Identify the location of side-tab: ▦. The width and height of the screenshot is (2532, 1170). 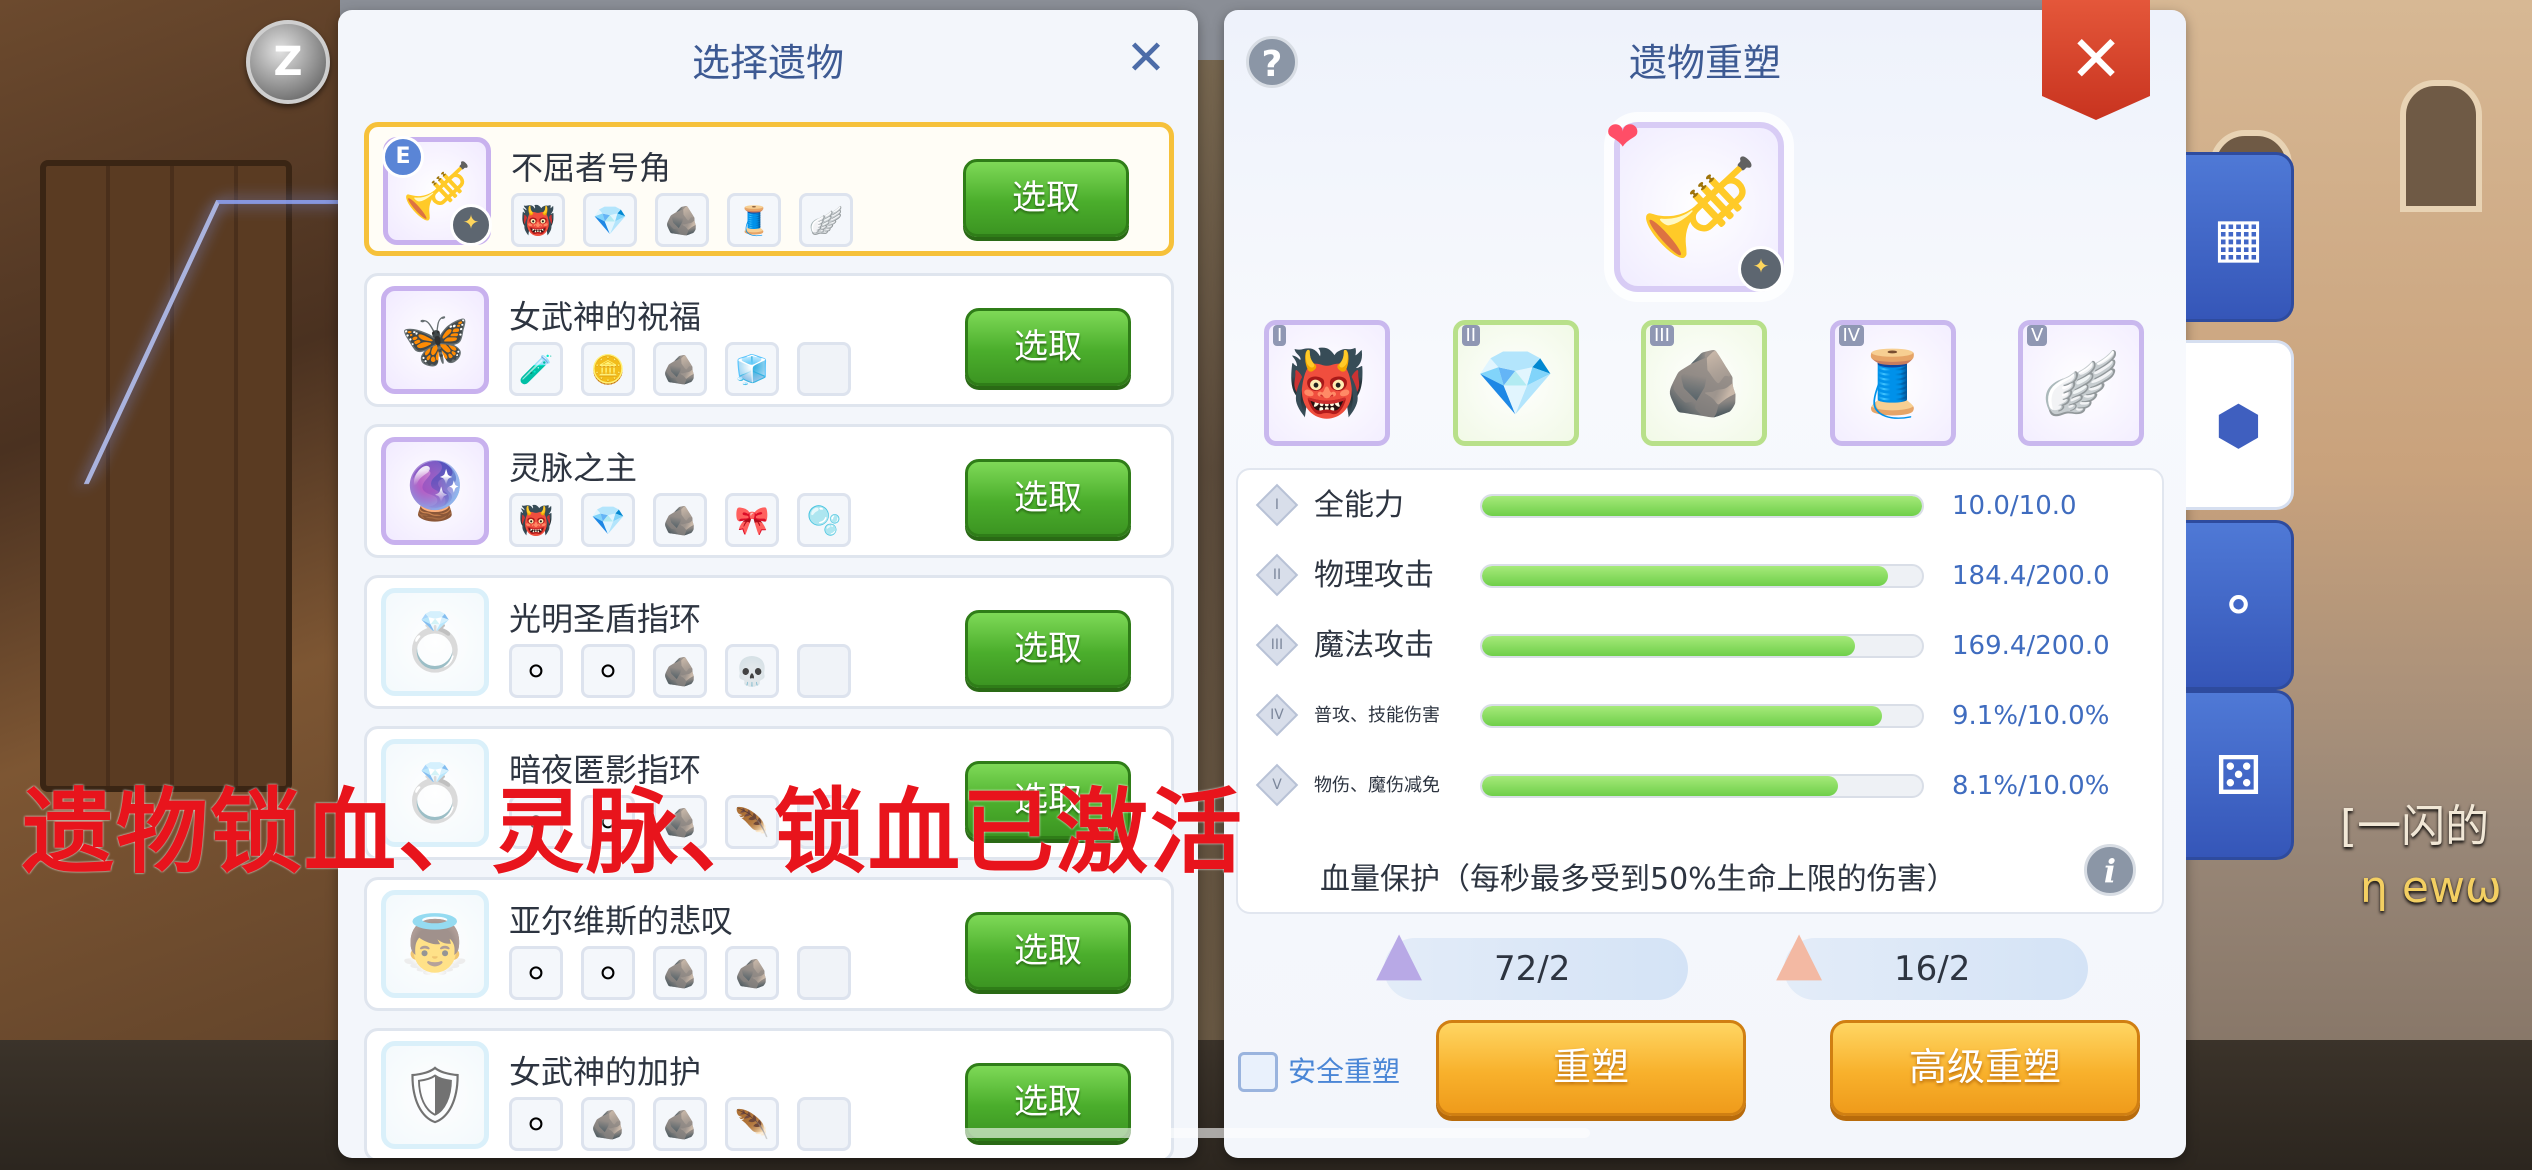
(2240, 237).